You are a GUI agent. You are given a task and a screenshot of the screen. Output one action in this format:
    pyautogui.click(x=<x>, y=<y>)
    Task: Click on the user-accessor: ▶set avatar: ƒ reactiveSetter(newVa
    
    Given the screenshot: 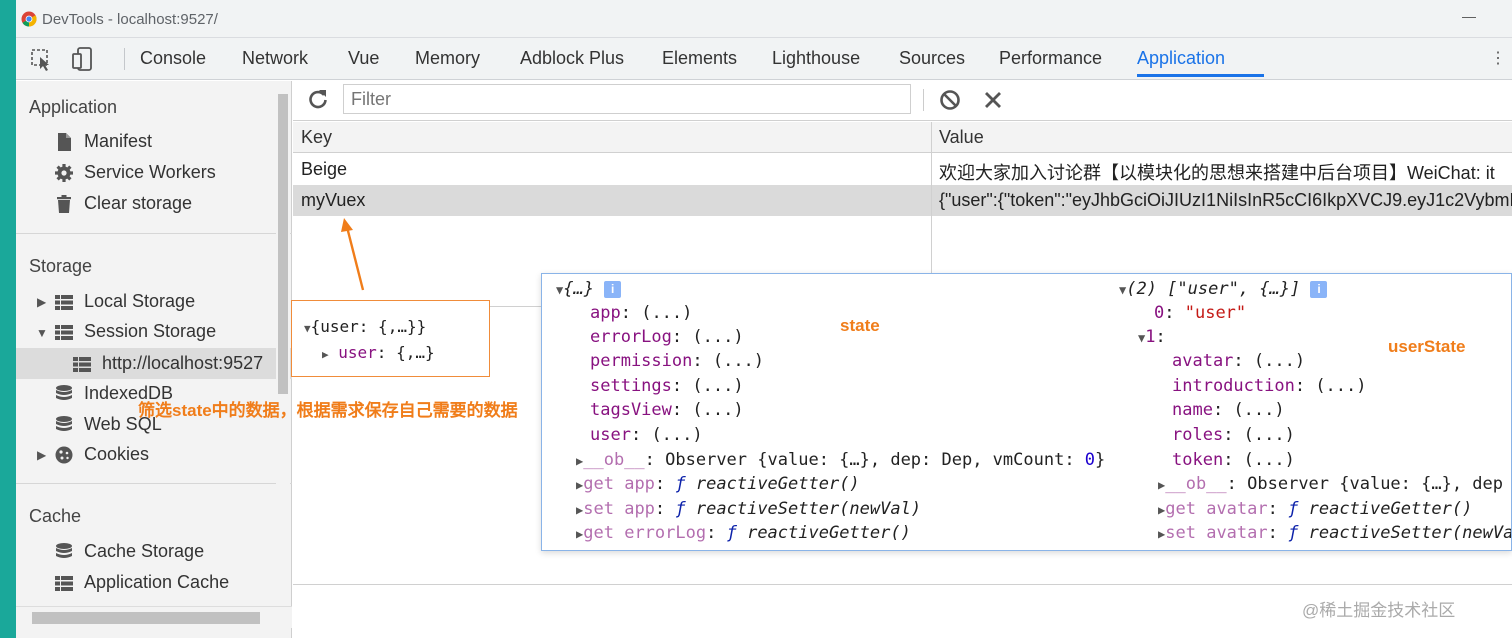 What is the action you would take?
    pyautogui.click(x=1334, y=533)
    